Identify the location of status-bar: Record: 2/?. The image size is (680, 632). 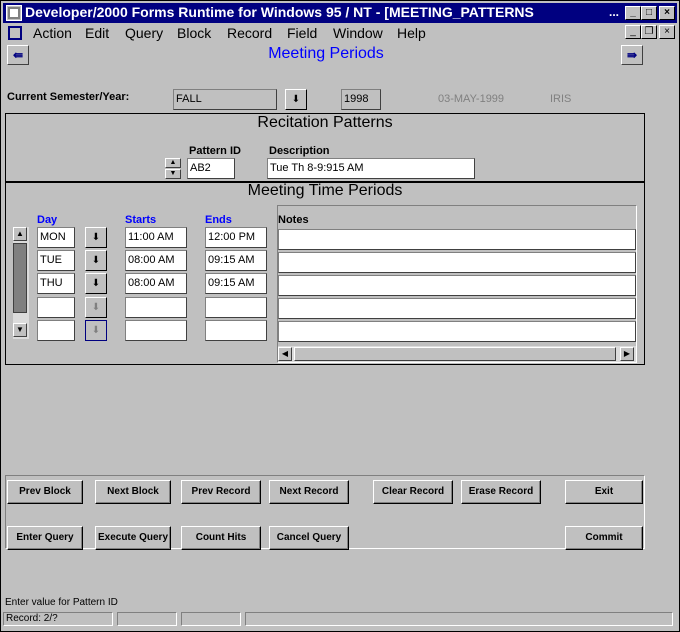
(340, 620).